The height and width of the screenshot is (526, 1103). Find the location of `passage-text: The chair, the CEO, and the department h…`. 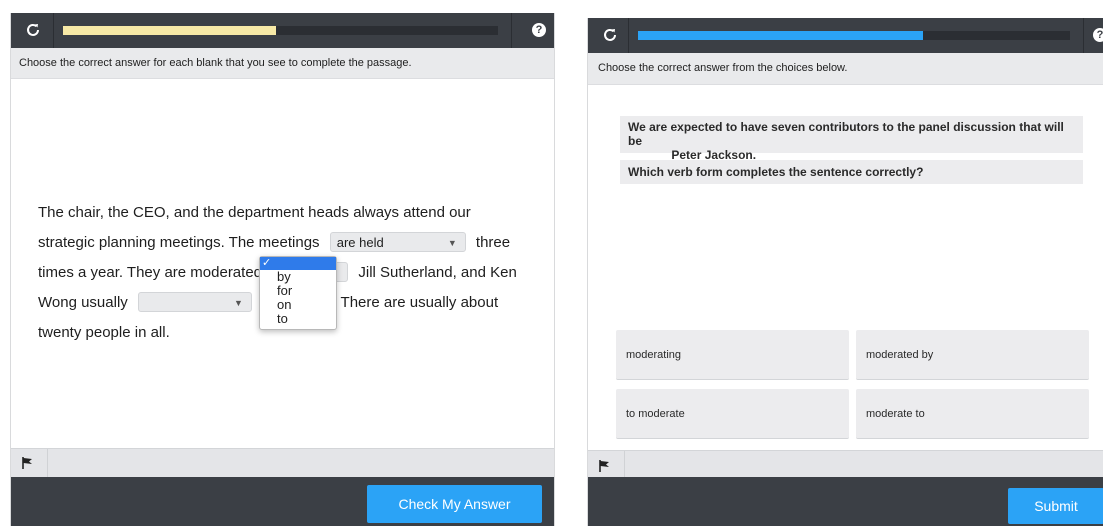

passage-text: The chair, the CEO, and the department h… is located at coordinates (254, 212).